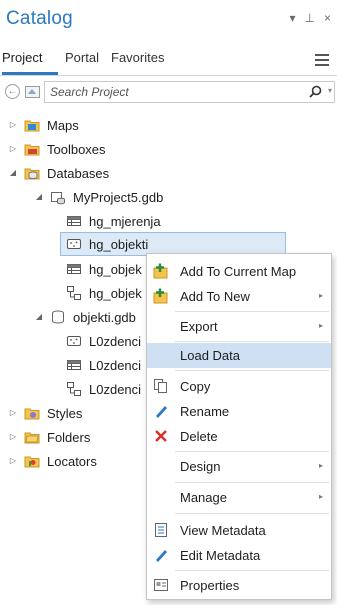 The height and width of the screenshot is (605, 337). What do you see at coordinates (58, 198) in the screenshot?
I see `geodatabase-icon` at bounding box center [58, 198].